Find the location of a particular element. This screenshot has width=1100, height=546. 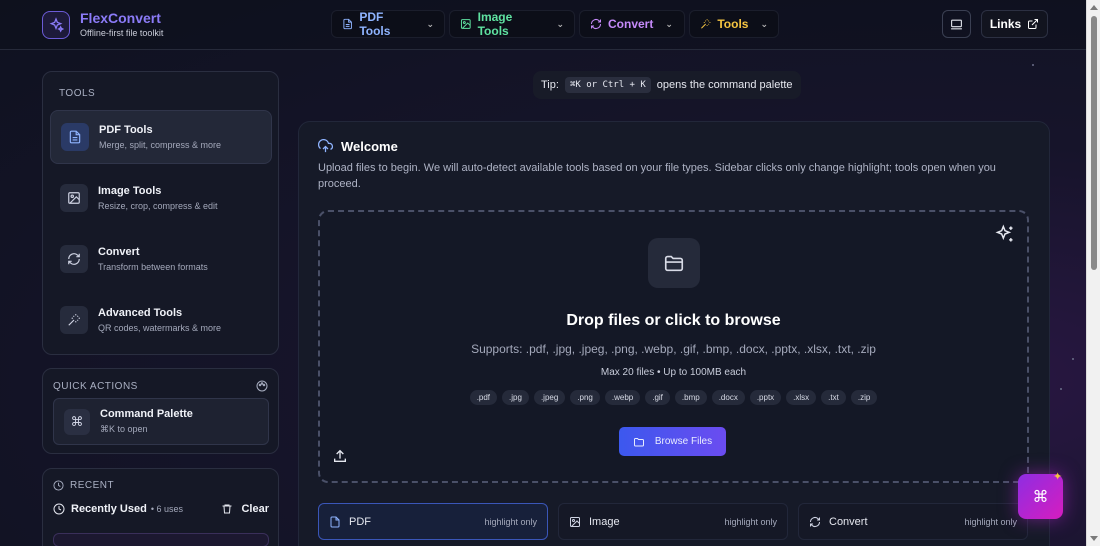

trash-icon is located at coordinates (227, 509).